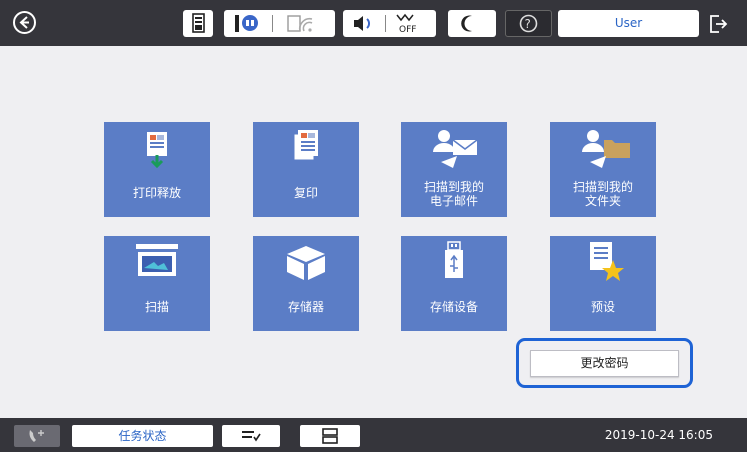 This screenshot has width=747, height=452. I want to click on tile-label: 扫描, so click(156, 307).